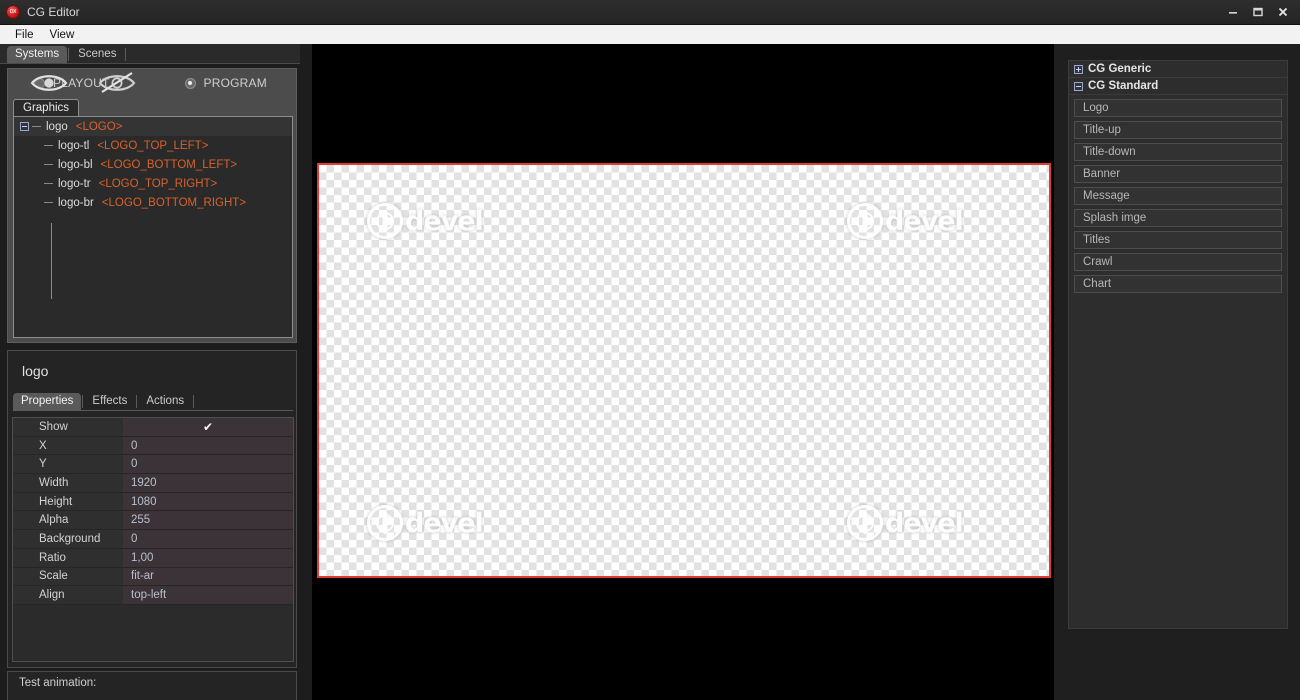 This screenshot has width=1300, height=700. I want to click on tree-row: logo <LOGO>, so click(153, 126).